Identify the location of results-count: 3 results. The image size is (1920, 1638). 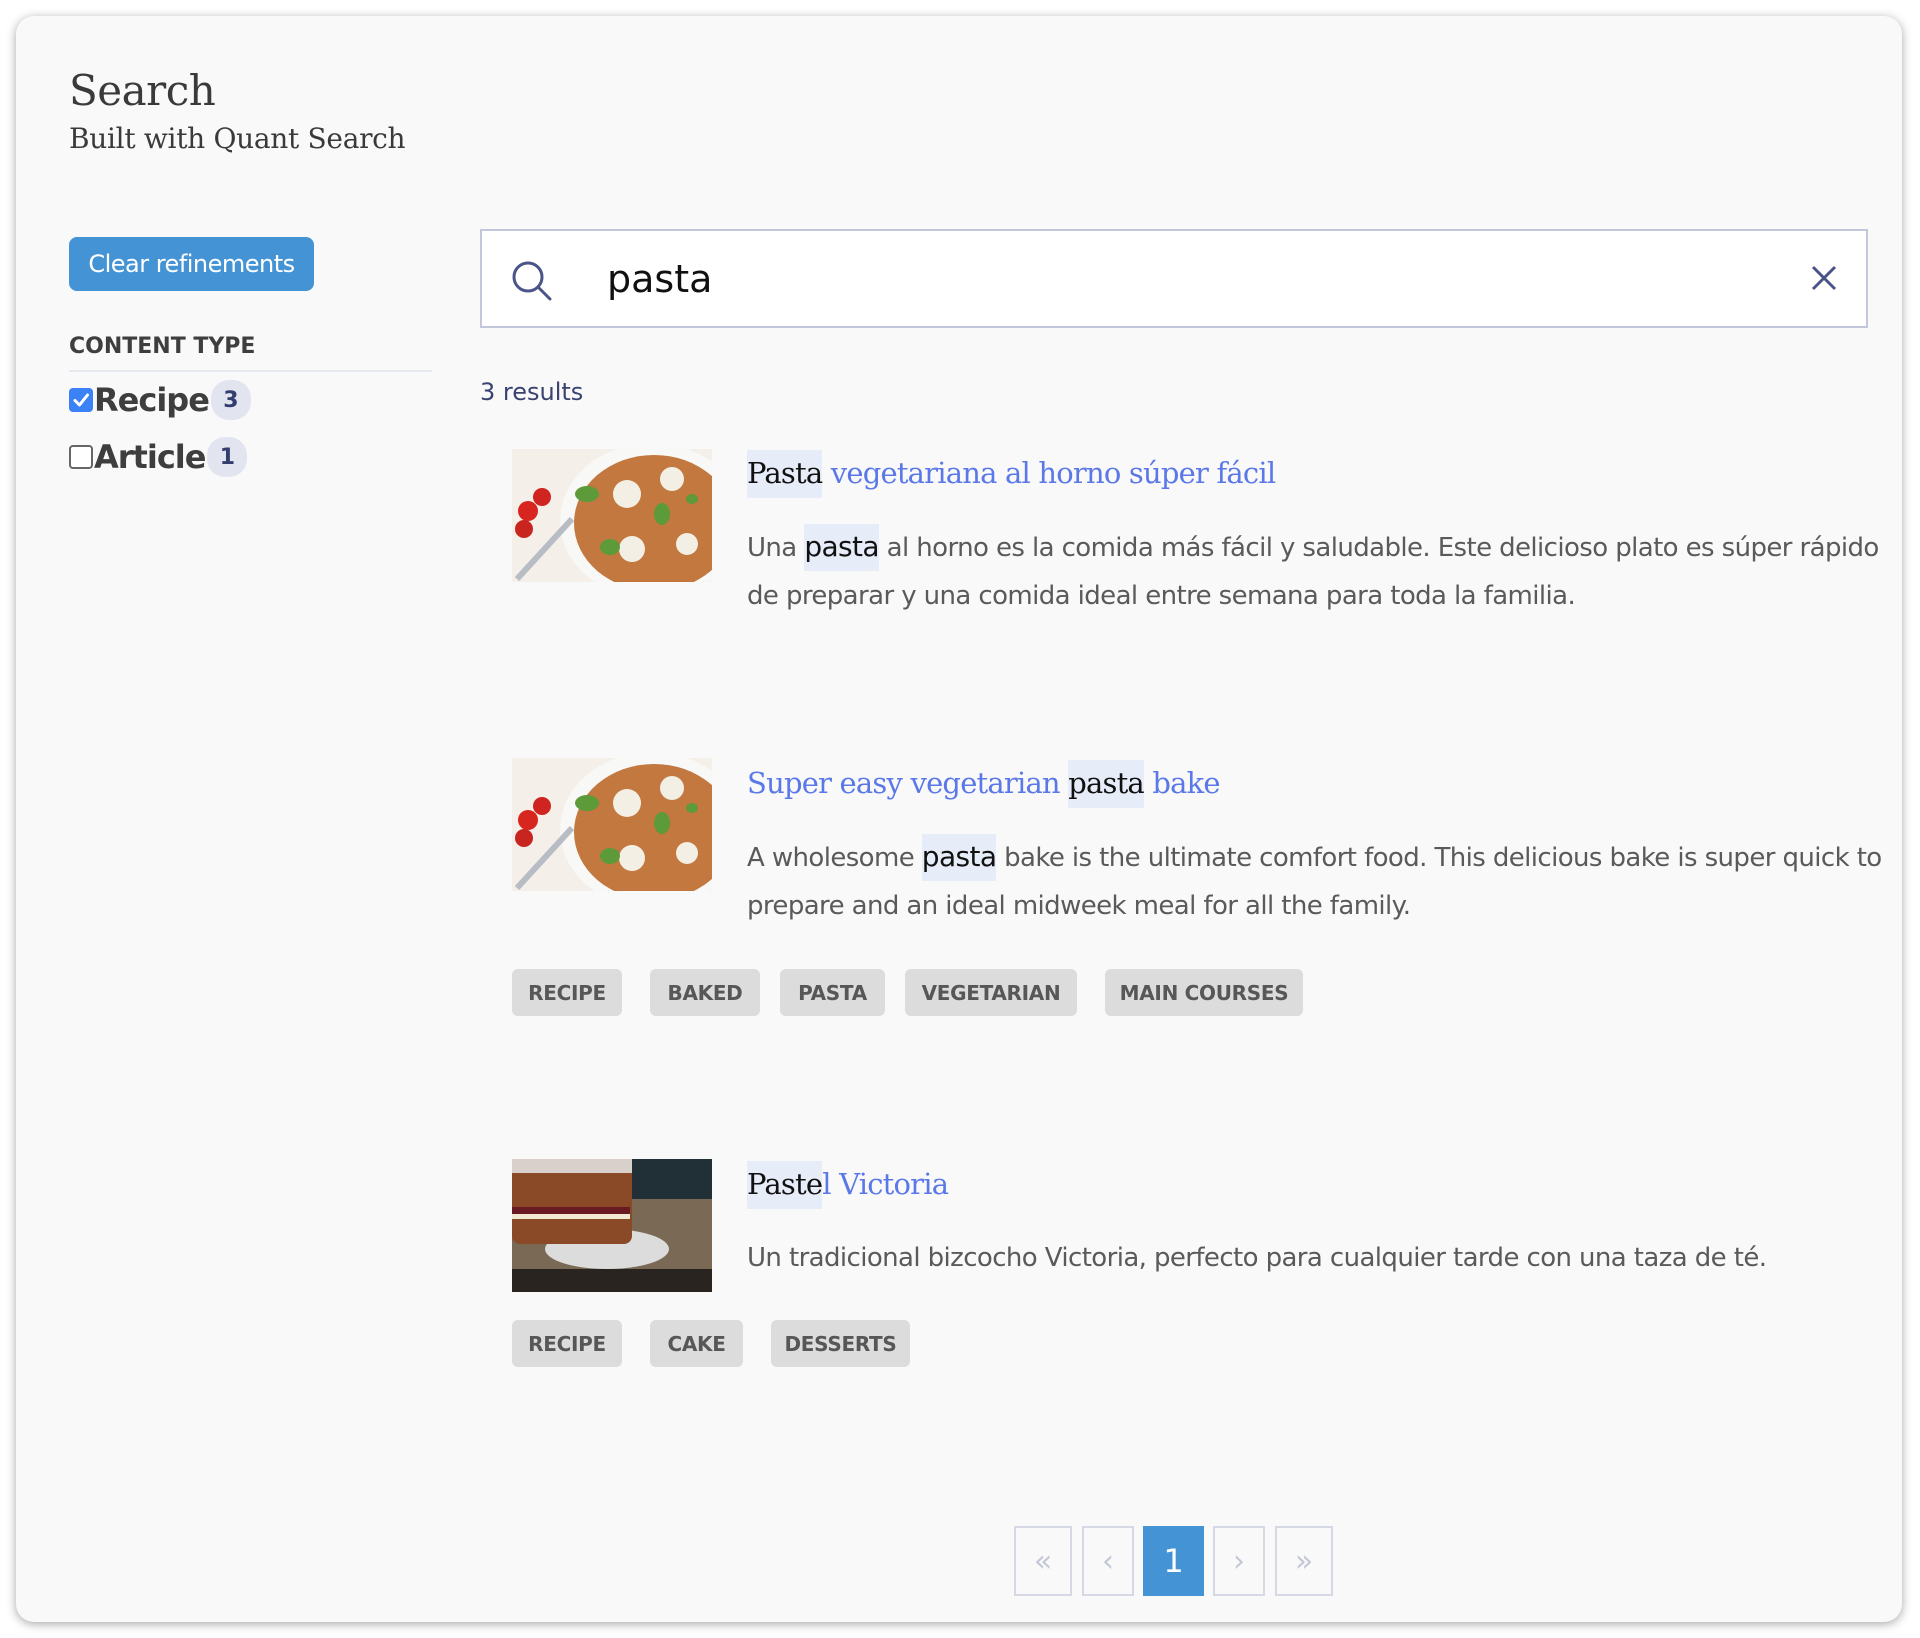
(532, 392).